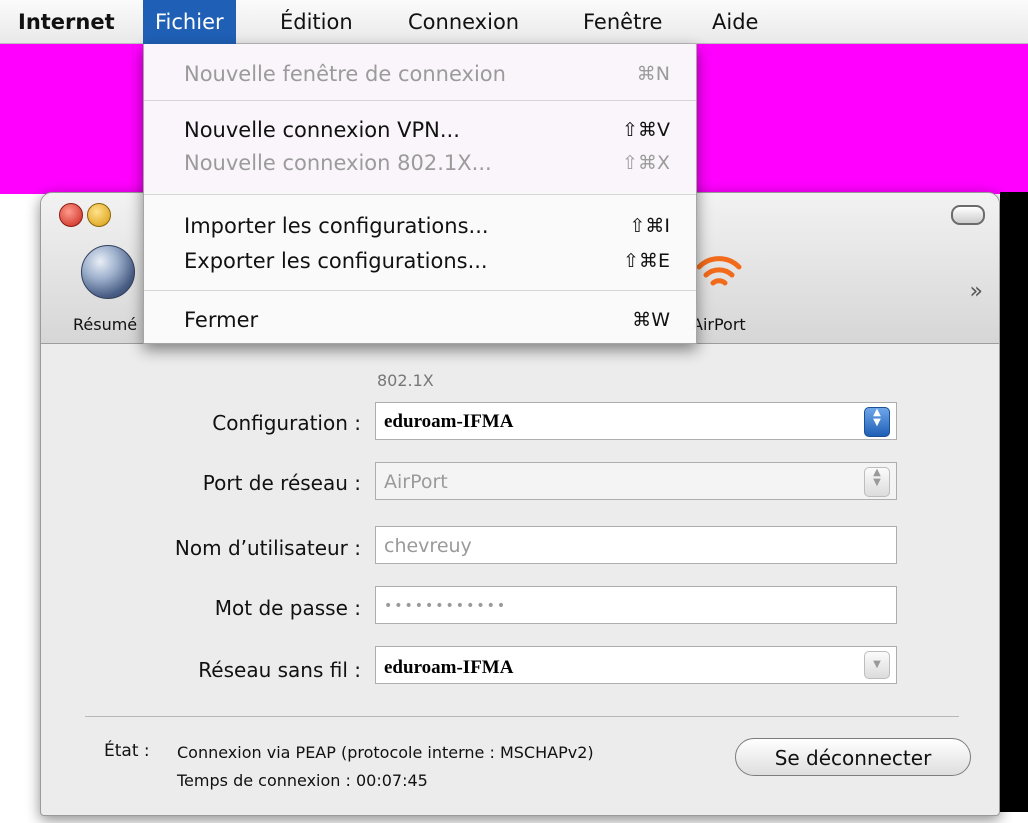  Describe the element at coordinates (636, 481) in the screenshot. I see `network-port-popup: AirPort ▲ ▼` at that location.